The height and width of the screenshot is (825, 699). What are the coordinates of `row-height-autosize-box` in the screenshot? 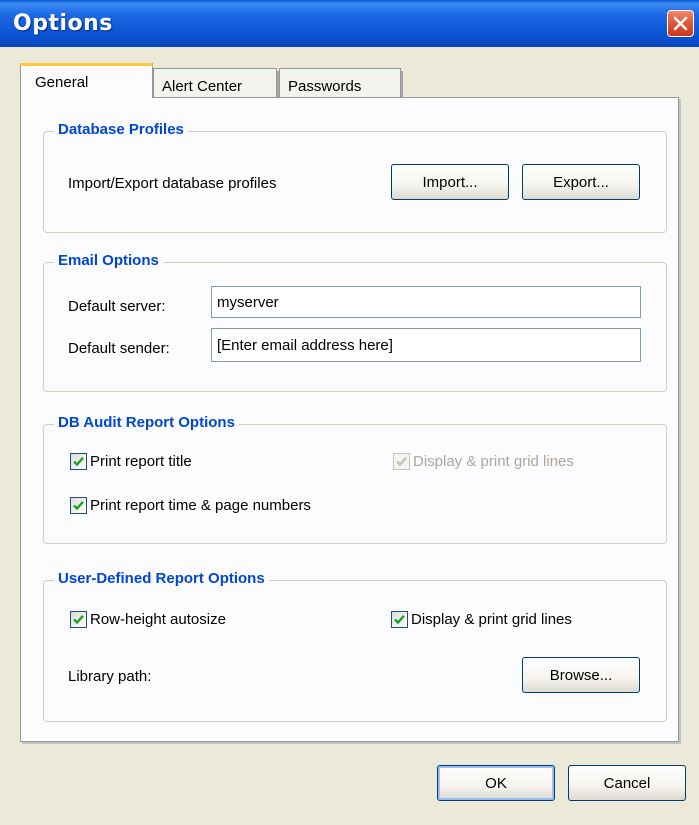 It's located at (78, 619).